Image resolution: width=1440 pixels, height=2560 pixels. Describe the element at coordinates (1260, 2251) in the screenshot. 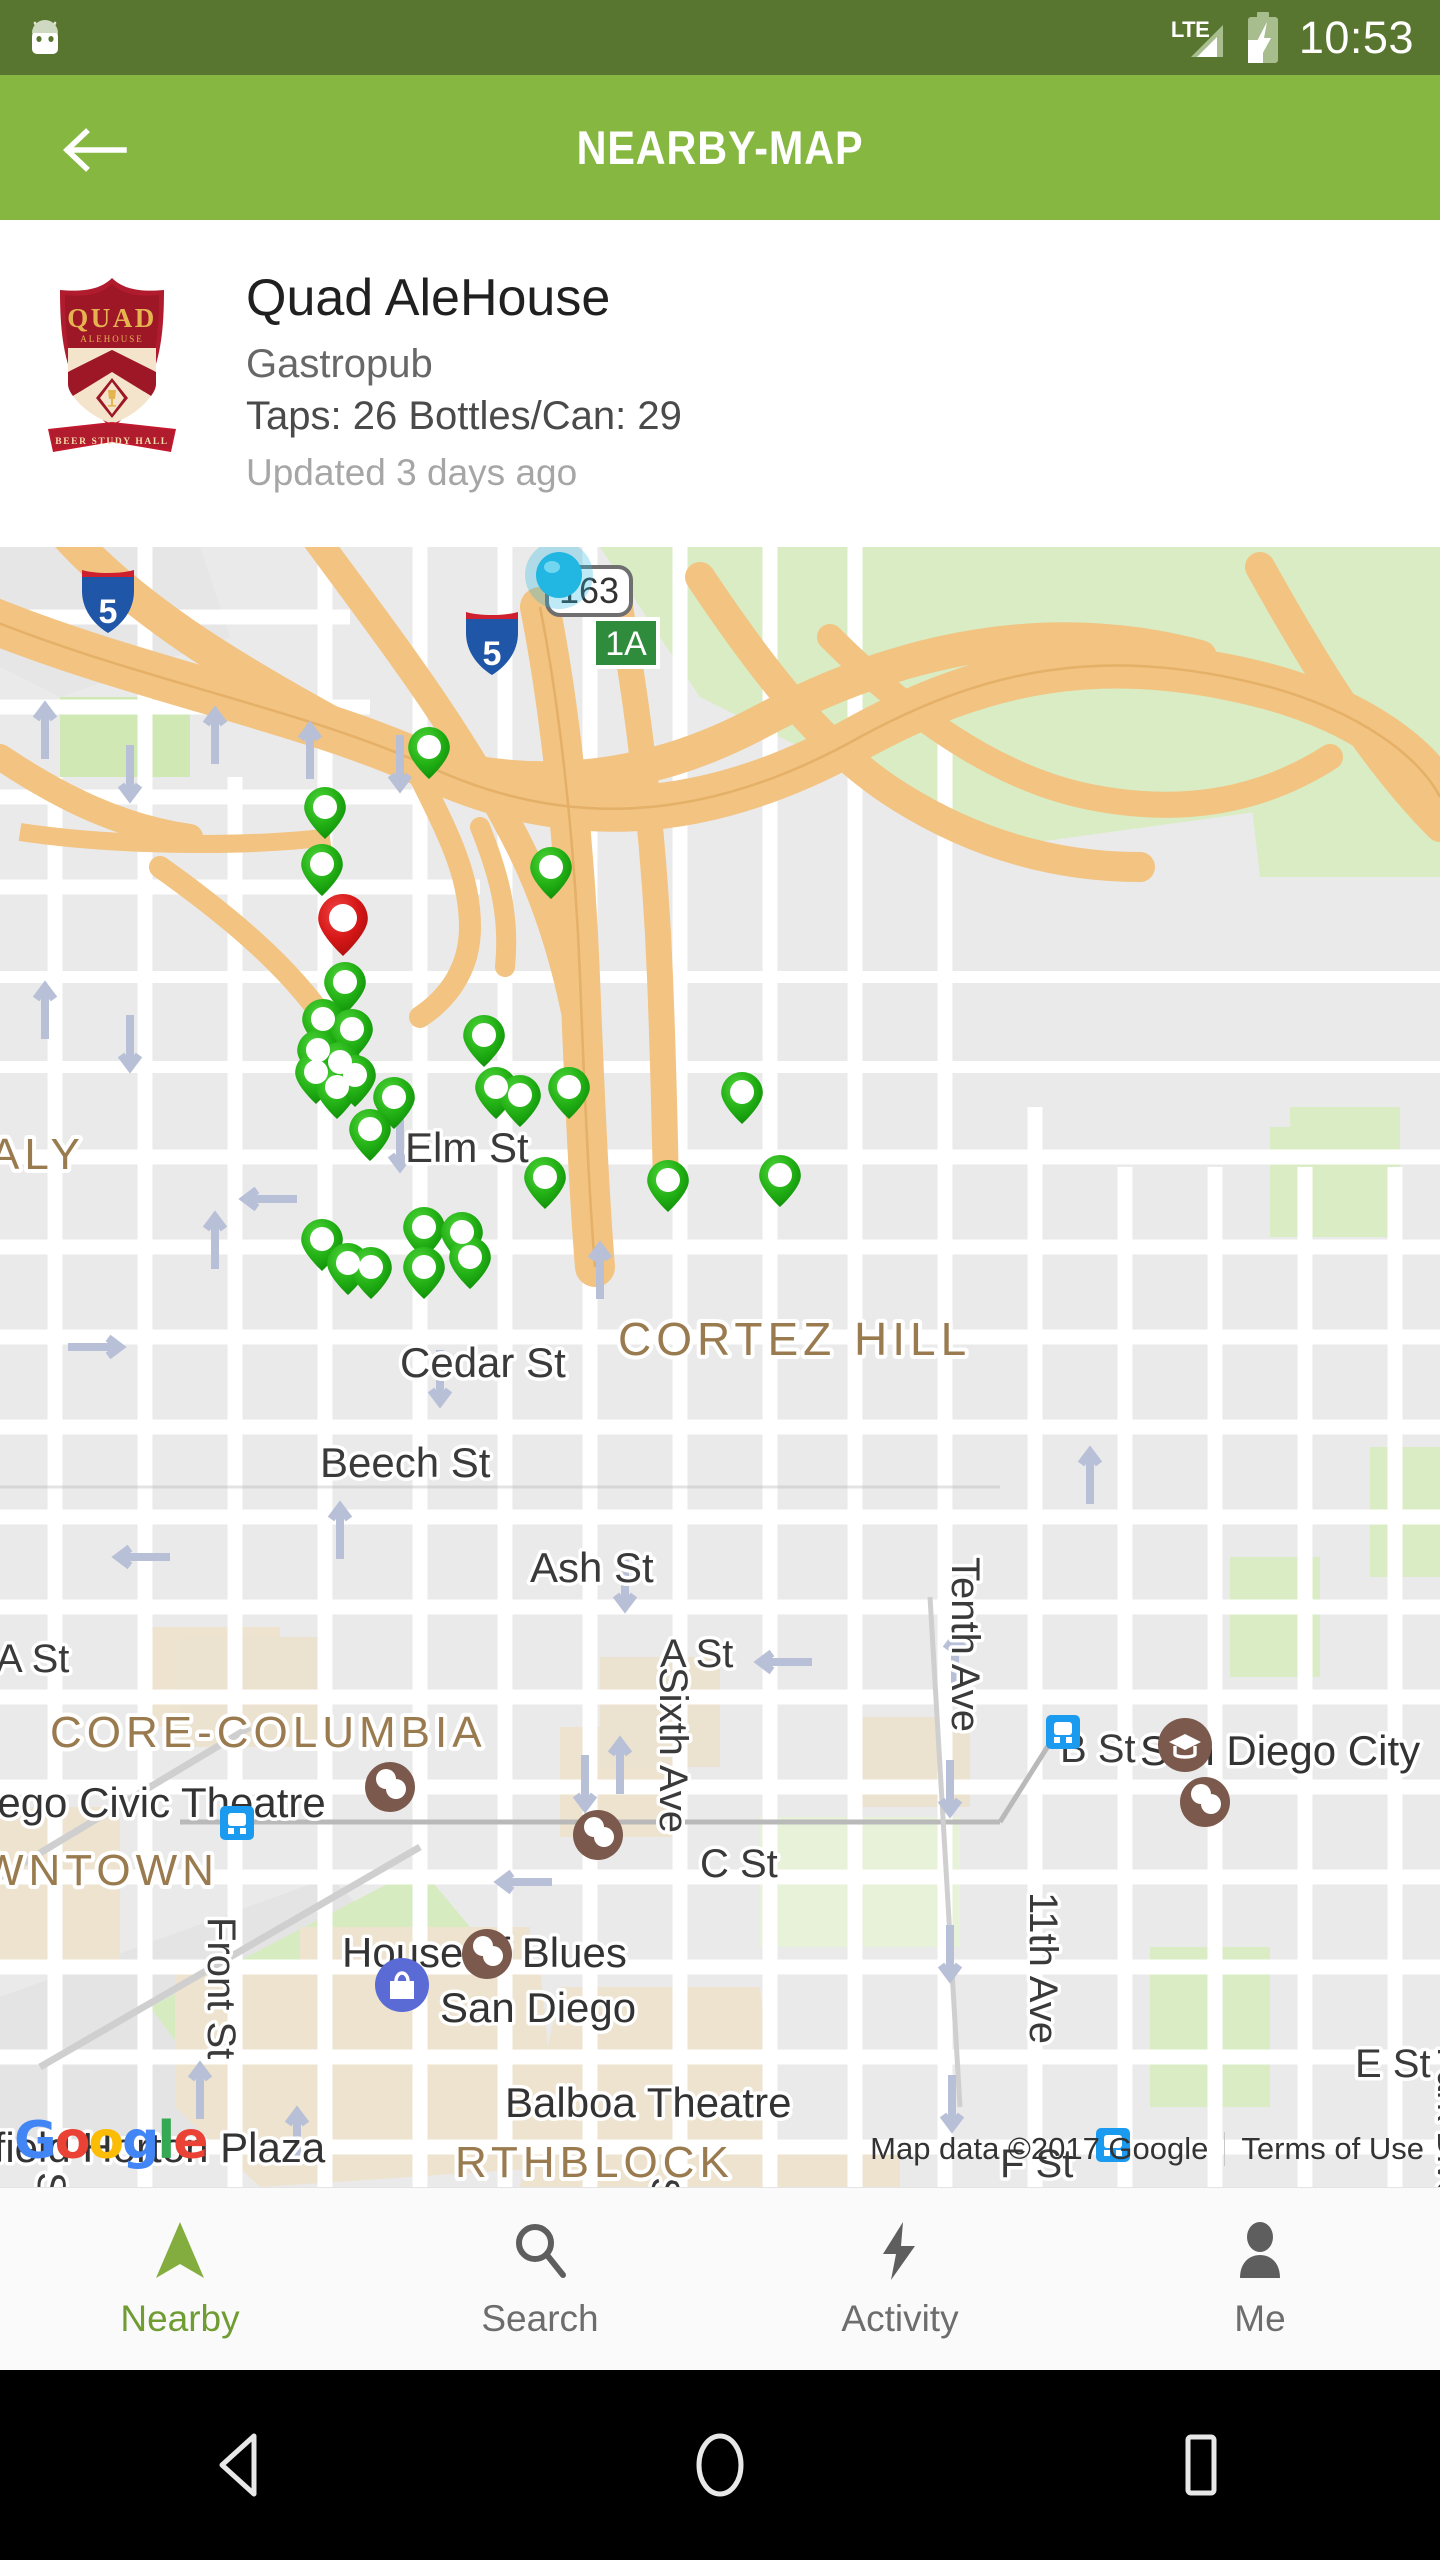

I see `person-icon` at that location.